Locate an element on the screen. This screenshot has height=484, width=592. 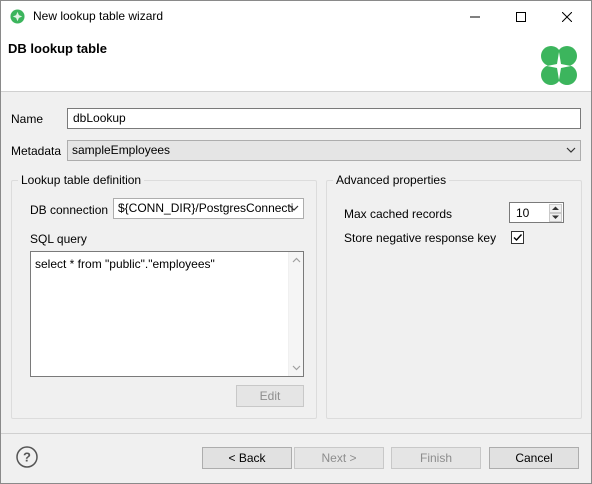
db-connection-value: ${CONN_DIR}/PostgresConnecti is located at coordinates (206, 208).